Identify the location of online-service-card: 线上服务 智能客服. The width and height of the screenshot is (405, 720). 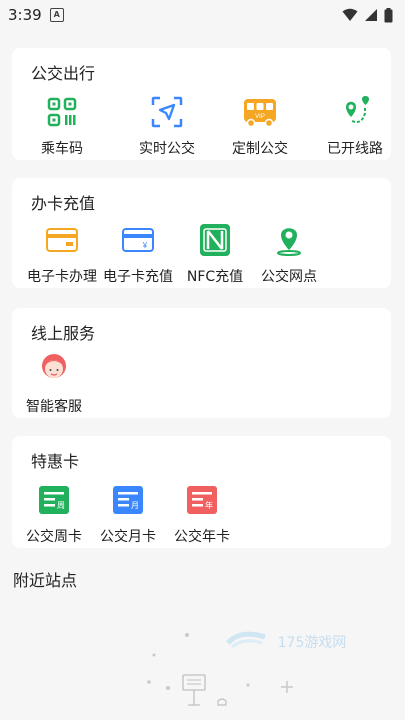
(201, 363).